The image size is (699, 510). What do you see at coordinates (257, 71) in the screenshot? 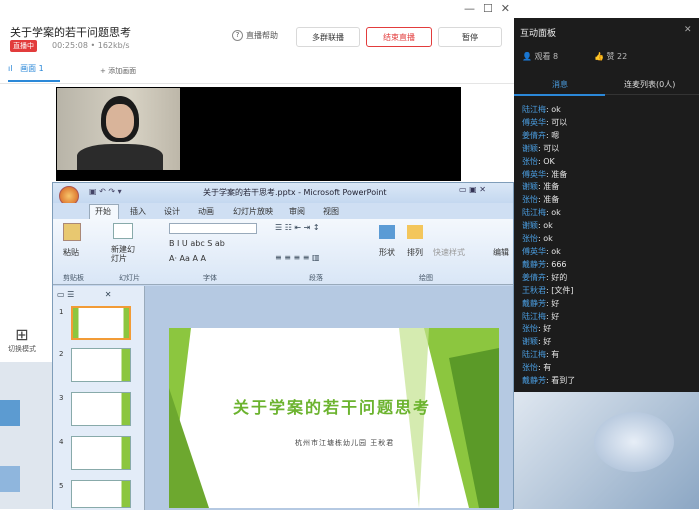
I see `scene-tabs` at bounding box center [257, 71].